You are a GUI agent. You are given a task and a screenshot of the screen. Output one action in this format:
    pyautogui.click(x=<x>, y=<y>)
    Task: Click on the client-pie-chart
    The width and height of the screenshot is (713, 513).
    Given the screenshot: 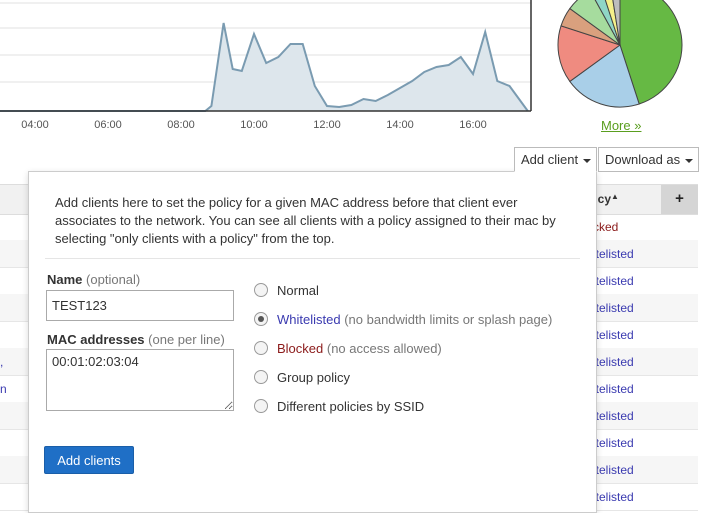 What is the action you would take?
    pyautogui.click(x=621, y=55)
    